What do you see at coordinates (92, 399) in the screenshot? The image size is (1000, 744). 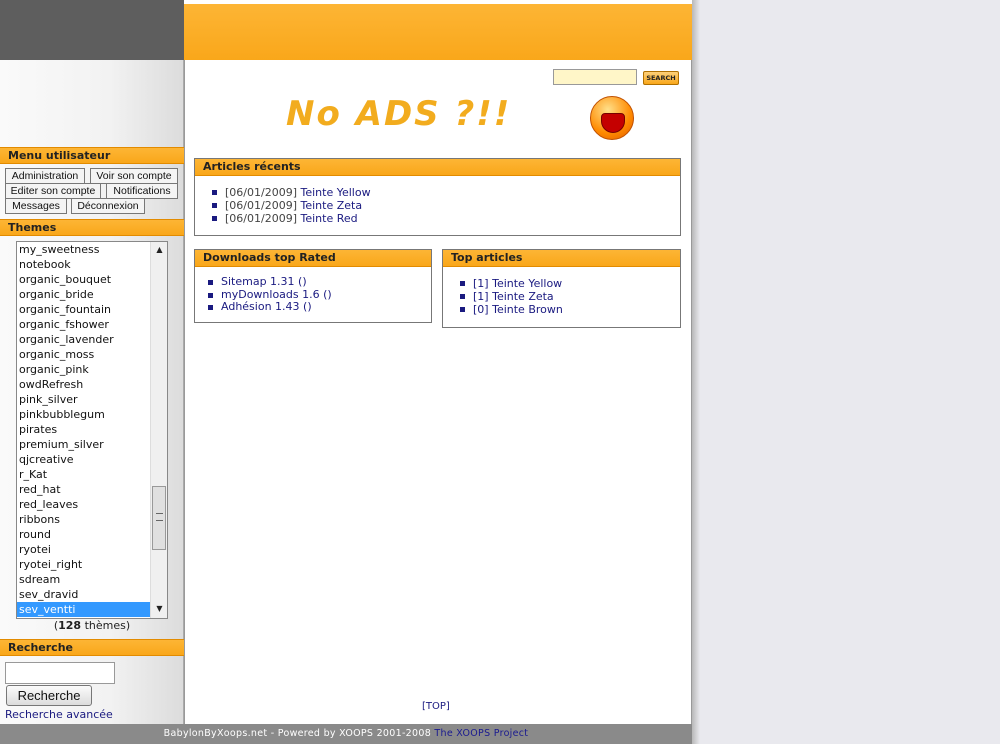 I see `theme-option: pink_silver` at bounding box center [92, 399].